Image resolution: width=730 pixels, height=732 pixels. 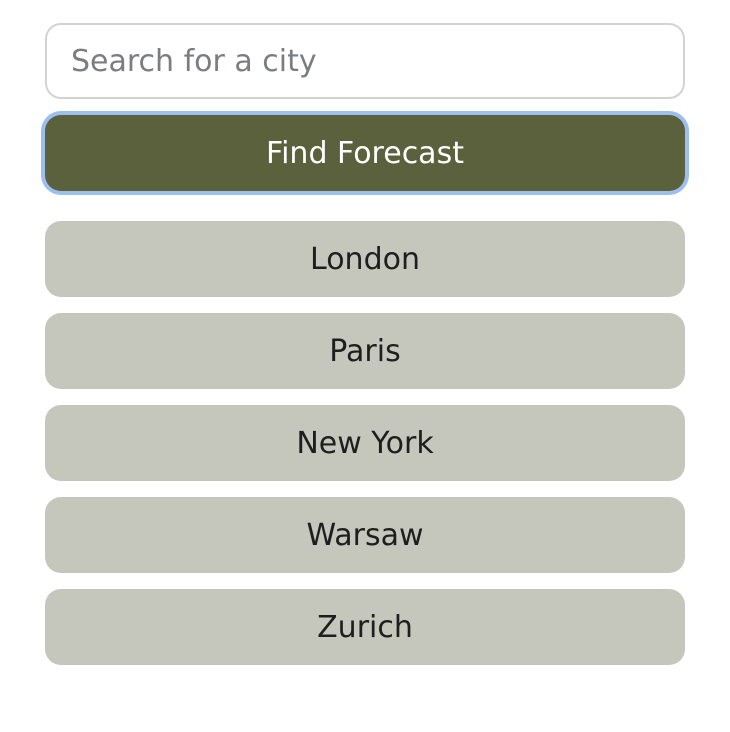 I want to click on city-button-new-york: New York, so click(x=365, y=443).